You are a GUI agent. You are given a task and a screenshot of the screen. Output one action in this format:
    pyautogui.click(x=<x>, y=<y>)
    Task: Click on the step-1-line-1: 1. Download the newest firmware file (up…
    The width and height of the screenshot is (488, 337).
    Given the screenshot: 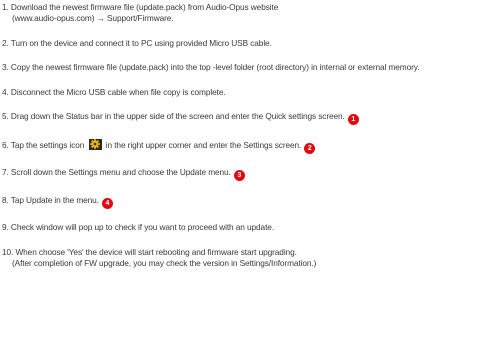 What is the action you would take?
    pyautogui.click(x=140, y=7)
    